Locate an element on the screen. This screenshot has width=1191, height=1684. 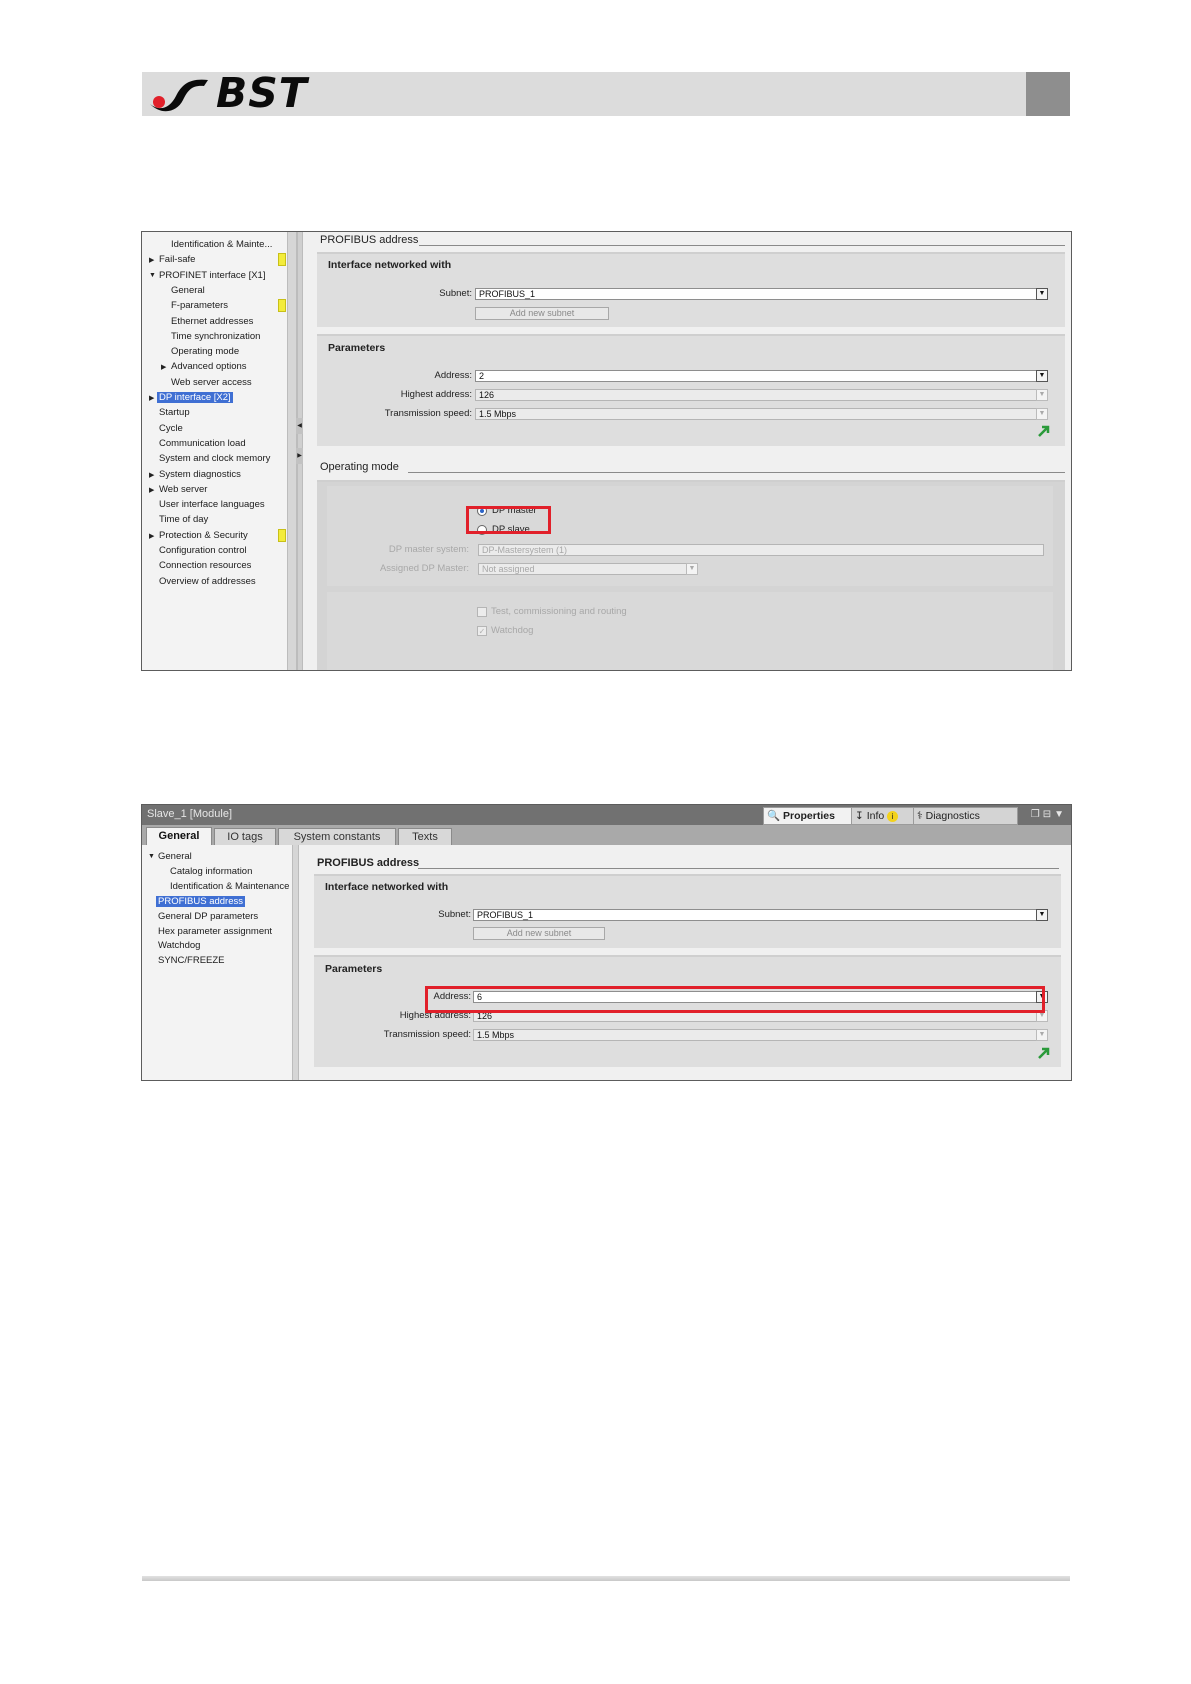
interface-title: Interface networked with is located at coordinates (390, 265).